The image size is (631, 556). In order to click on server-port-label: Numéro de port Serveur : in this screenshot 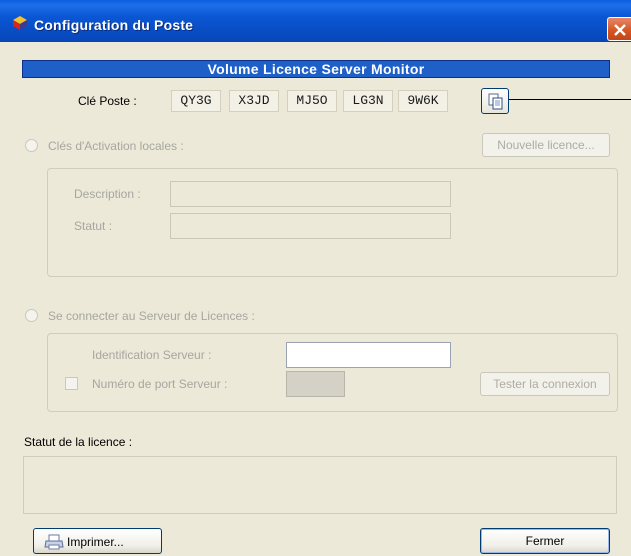, I will do `click(160, 384)`.